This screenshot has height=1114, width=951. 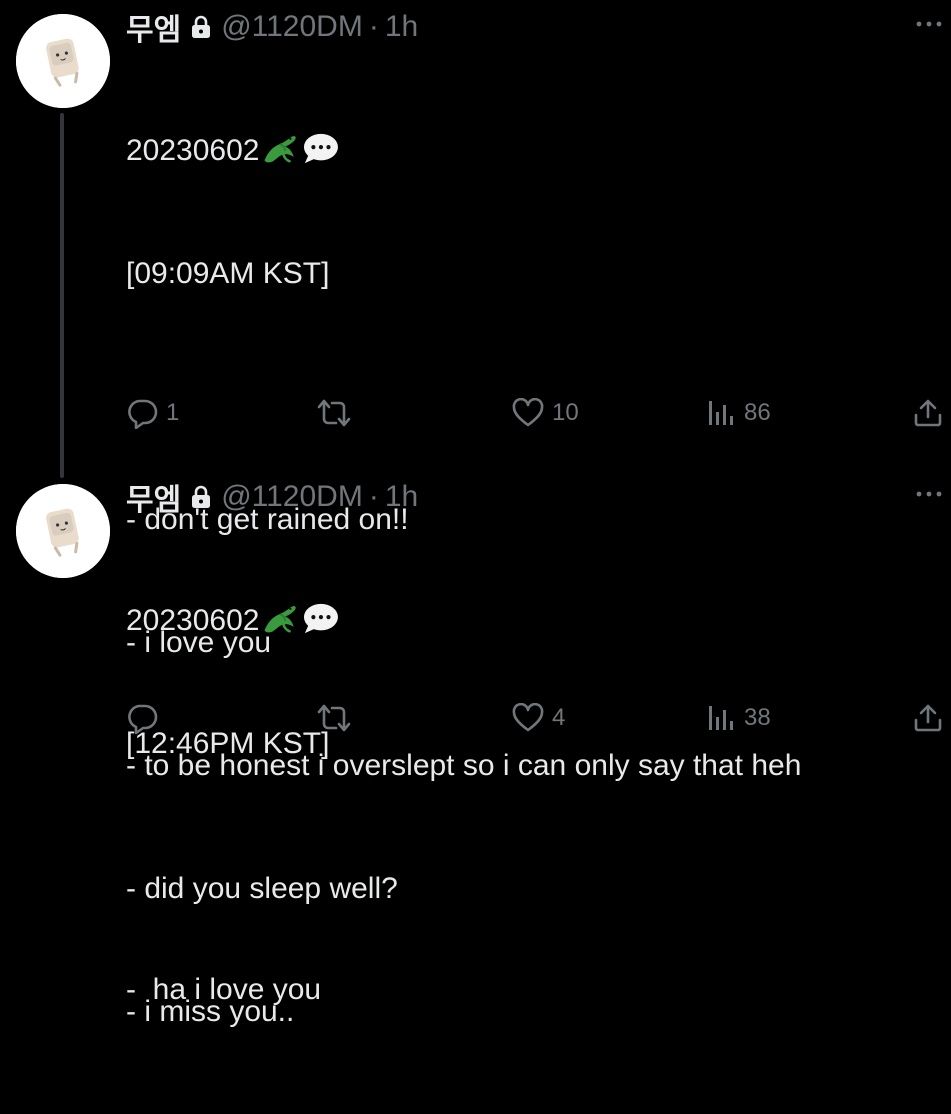 What do you see at coordinates (559, 717) in the screenshot?
I see `like-count: 4` at bounding box center [559, 717].